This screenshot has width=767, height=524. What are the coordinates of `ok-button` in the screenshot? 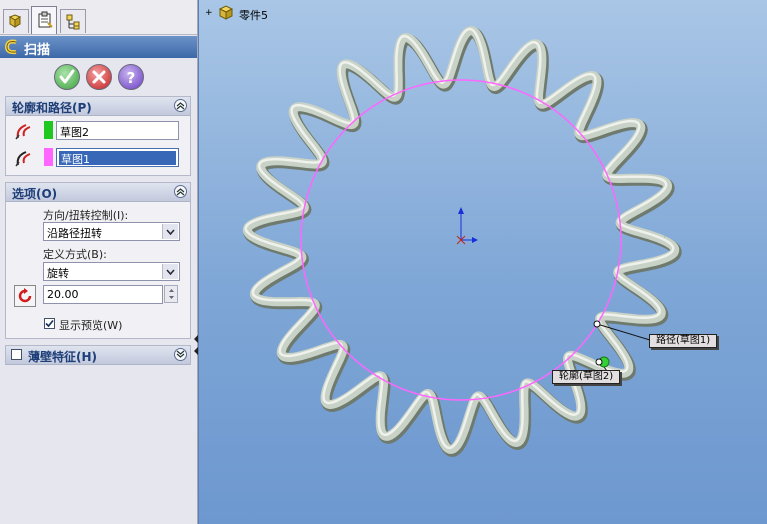 It's located at (67, 77).